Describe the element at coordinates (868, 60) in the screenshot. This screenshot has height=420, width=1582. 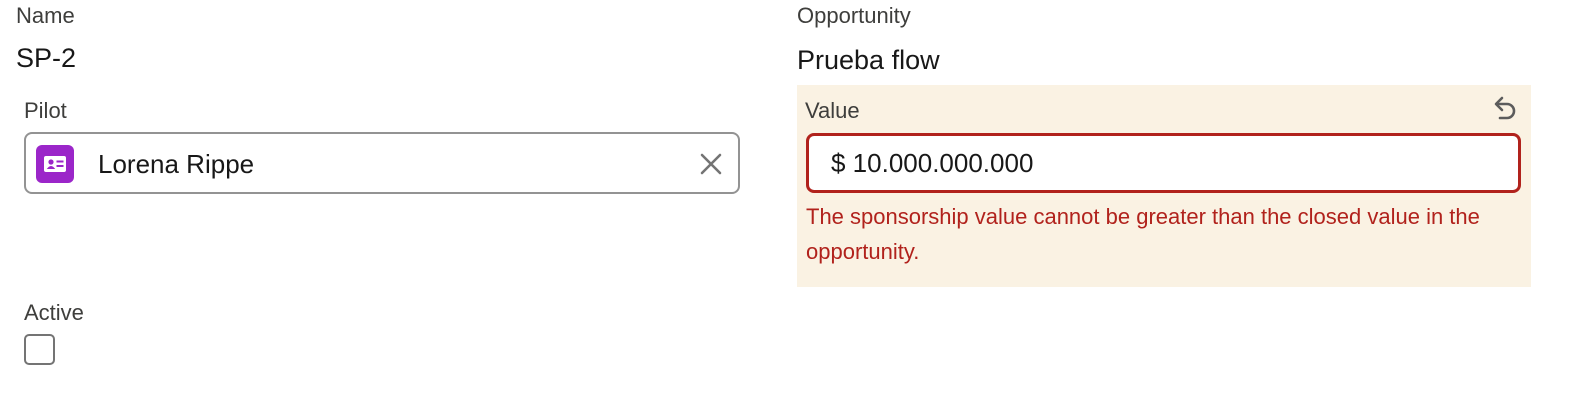
I see `opportunity-value: Prueba flow` at that location.